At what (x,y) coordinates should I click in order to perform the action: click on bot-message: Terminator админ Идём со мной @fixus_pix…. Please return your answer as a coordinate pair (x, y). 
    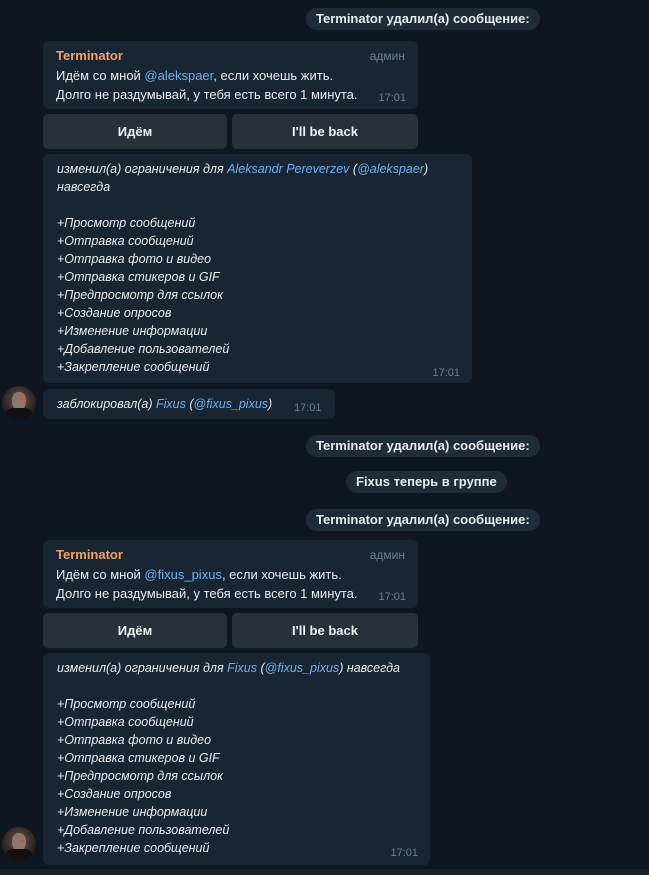
    Looking at the image, I should click on (230, 574).